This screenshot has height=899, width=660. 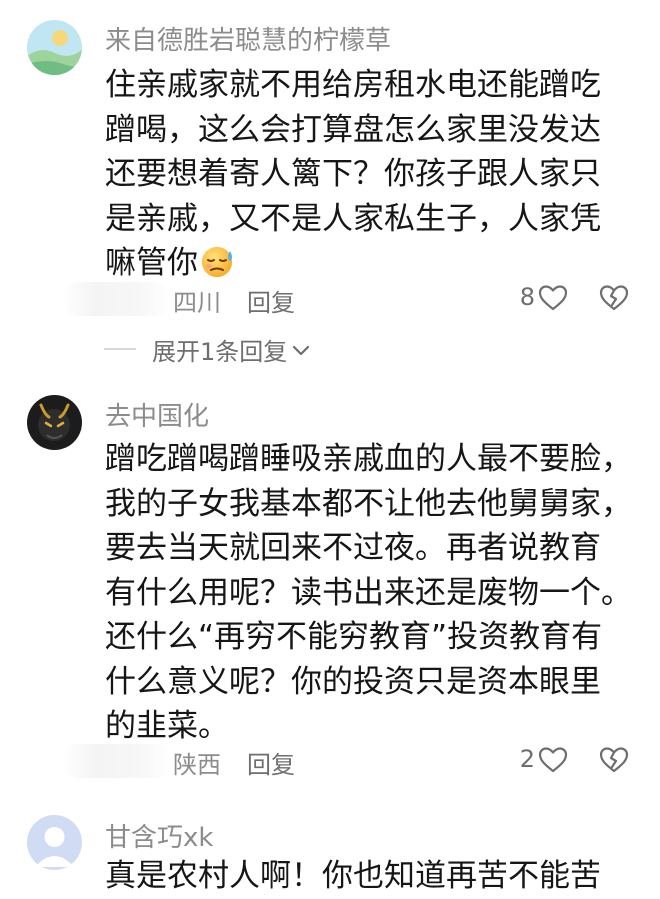 I want to click on expand-replies-button: 展开1条回复, so click(x=231, y=349).